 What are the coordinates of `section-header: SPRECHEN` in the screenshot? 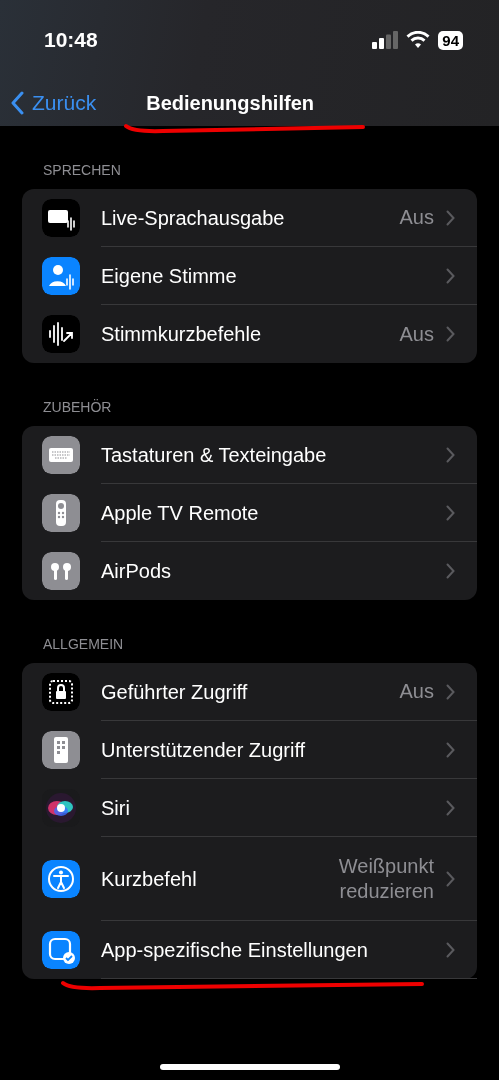 It's located at (82, 170).